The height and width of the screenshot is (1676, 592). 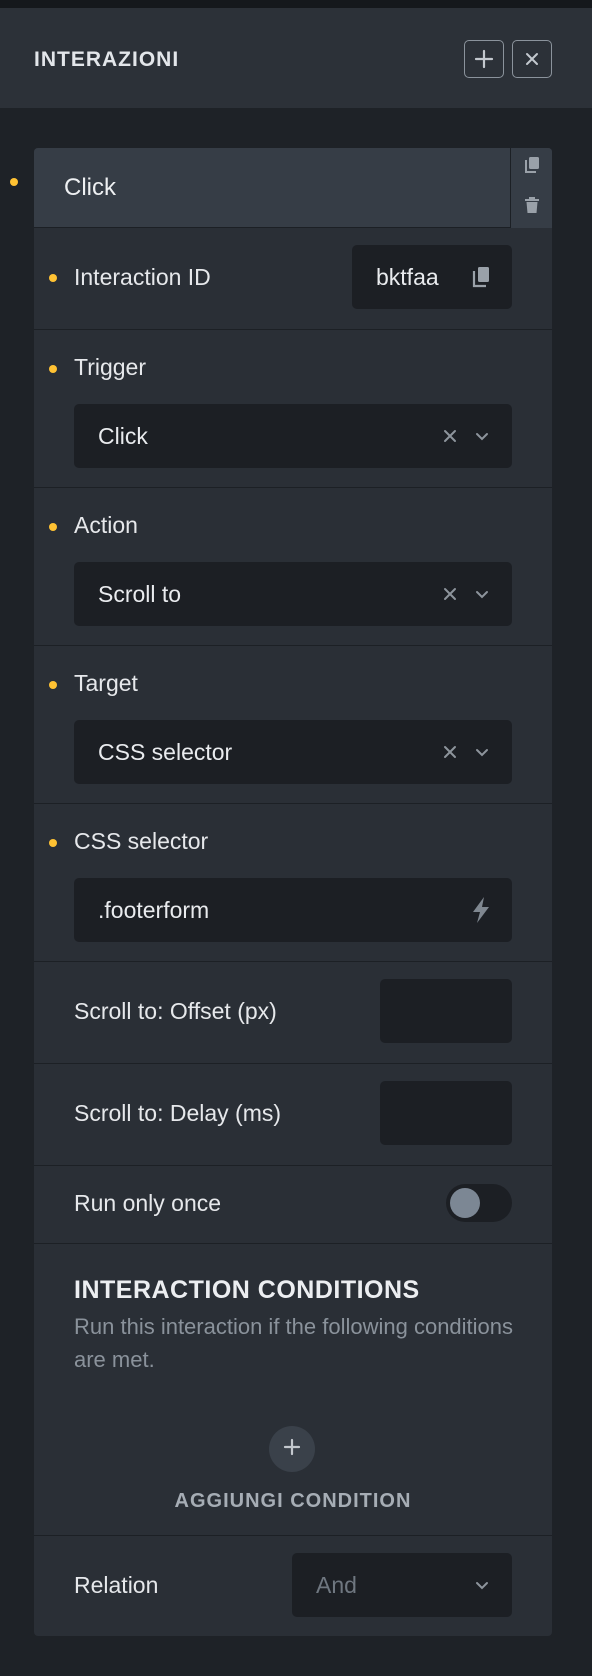 I want to click on panel-header: INTERAZIONI, so click(x=296, y=58).